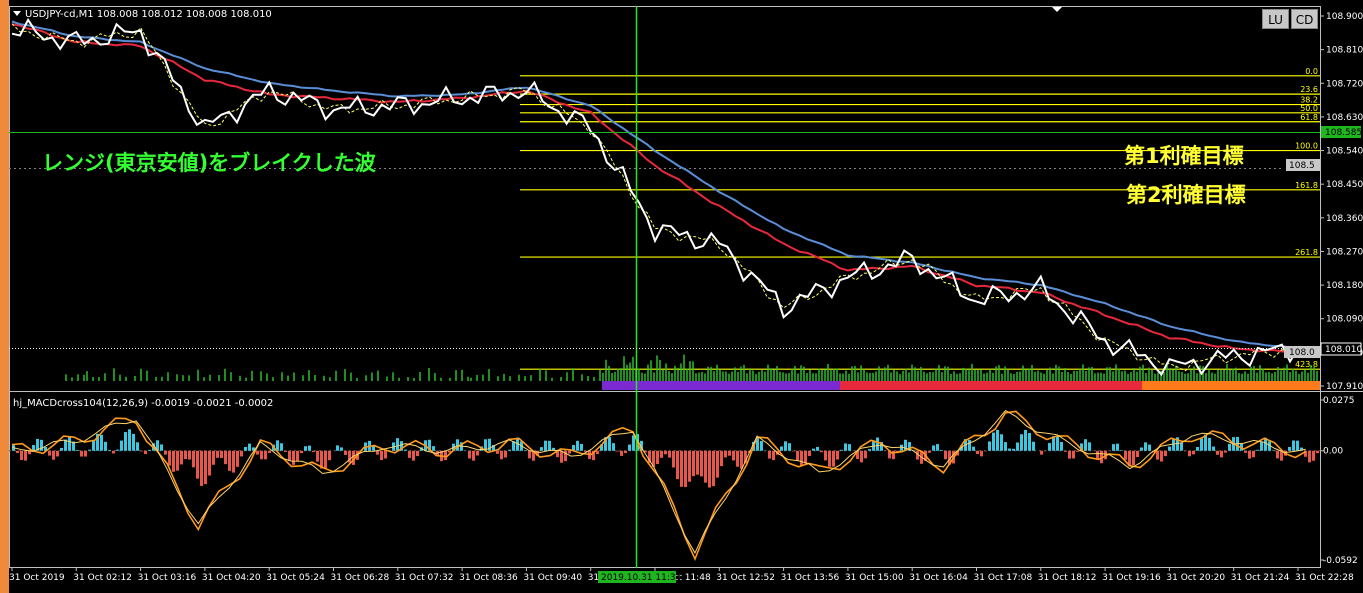 The image size is (1363, 593). I want to click on macd-tick-label: 0.00, so click(1333, 452).